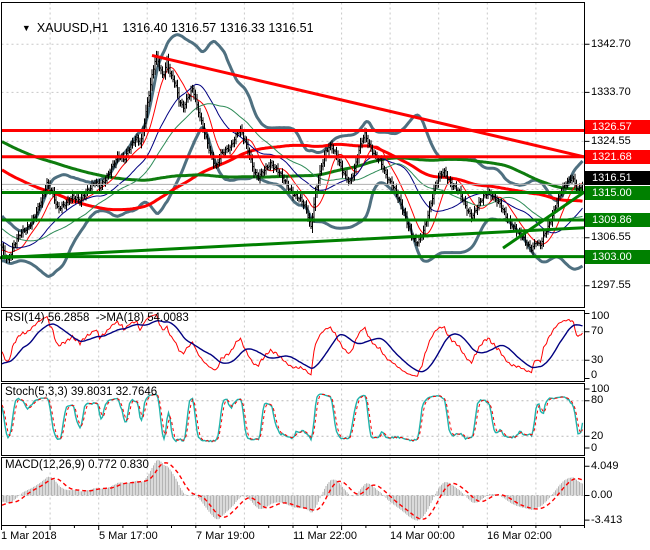 The width and height of the screenshot is (650, 550). Describe the element at coordinates (97, 318) in the screenshot. I see `rsi-indicator-label: RSI(14) 56.2858 ->MA(18) 54.0083` at that location.